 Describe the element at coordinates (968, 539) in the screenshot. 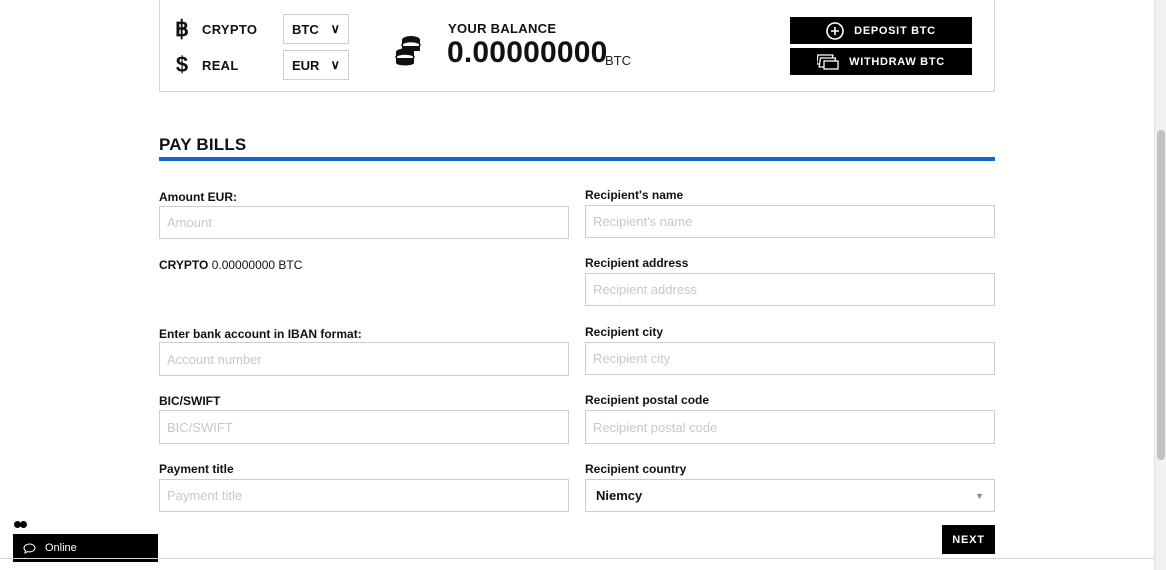

I see `next-button: NEXT` at that location.